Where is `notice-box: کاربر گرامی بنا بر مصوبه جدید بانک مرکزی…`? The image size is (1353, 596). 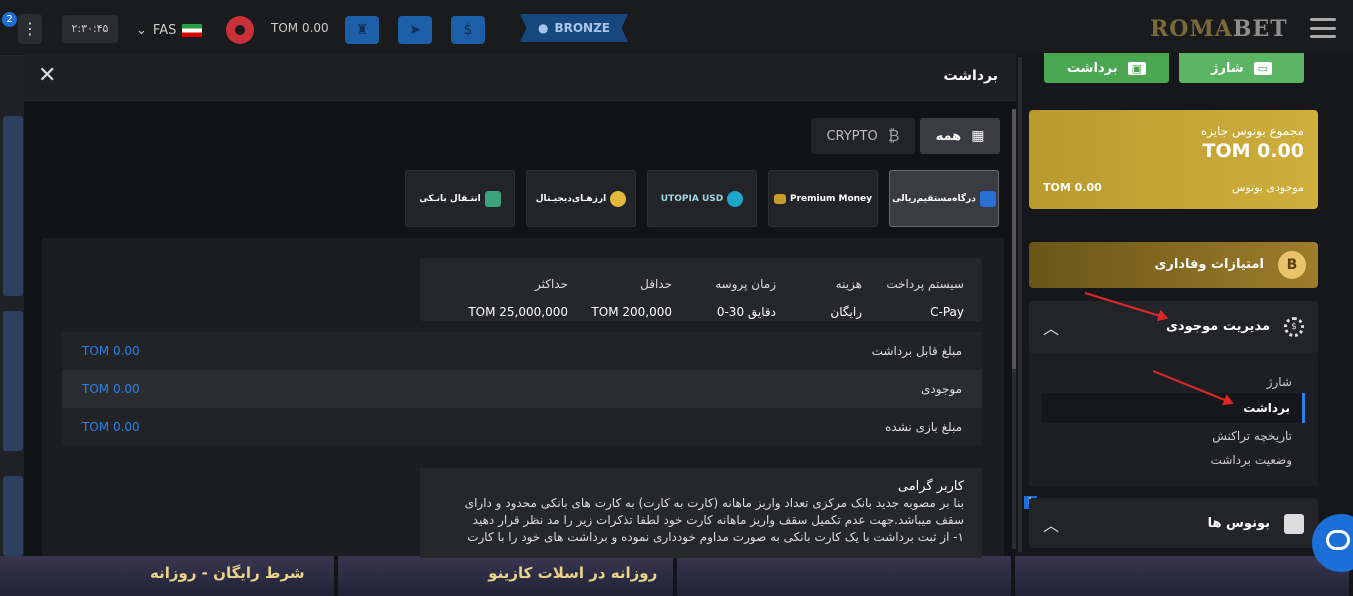
notice-box: کاربر گرامی بنا بر مصوبه جدید بانک مرکزی… is located at coordinates (701, 513).